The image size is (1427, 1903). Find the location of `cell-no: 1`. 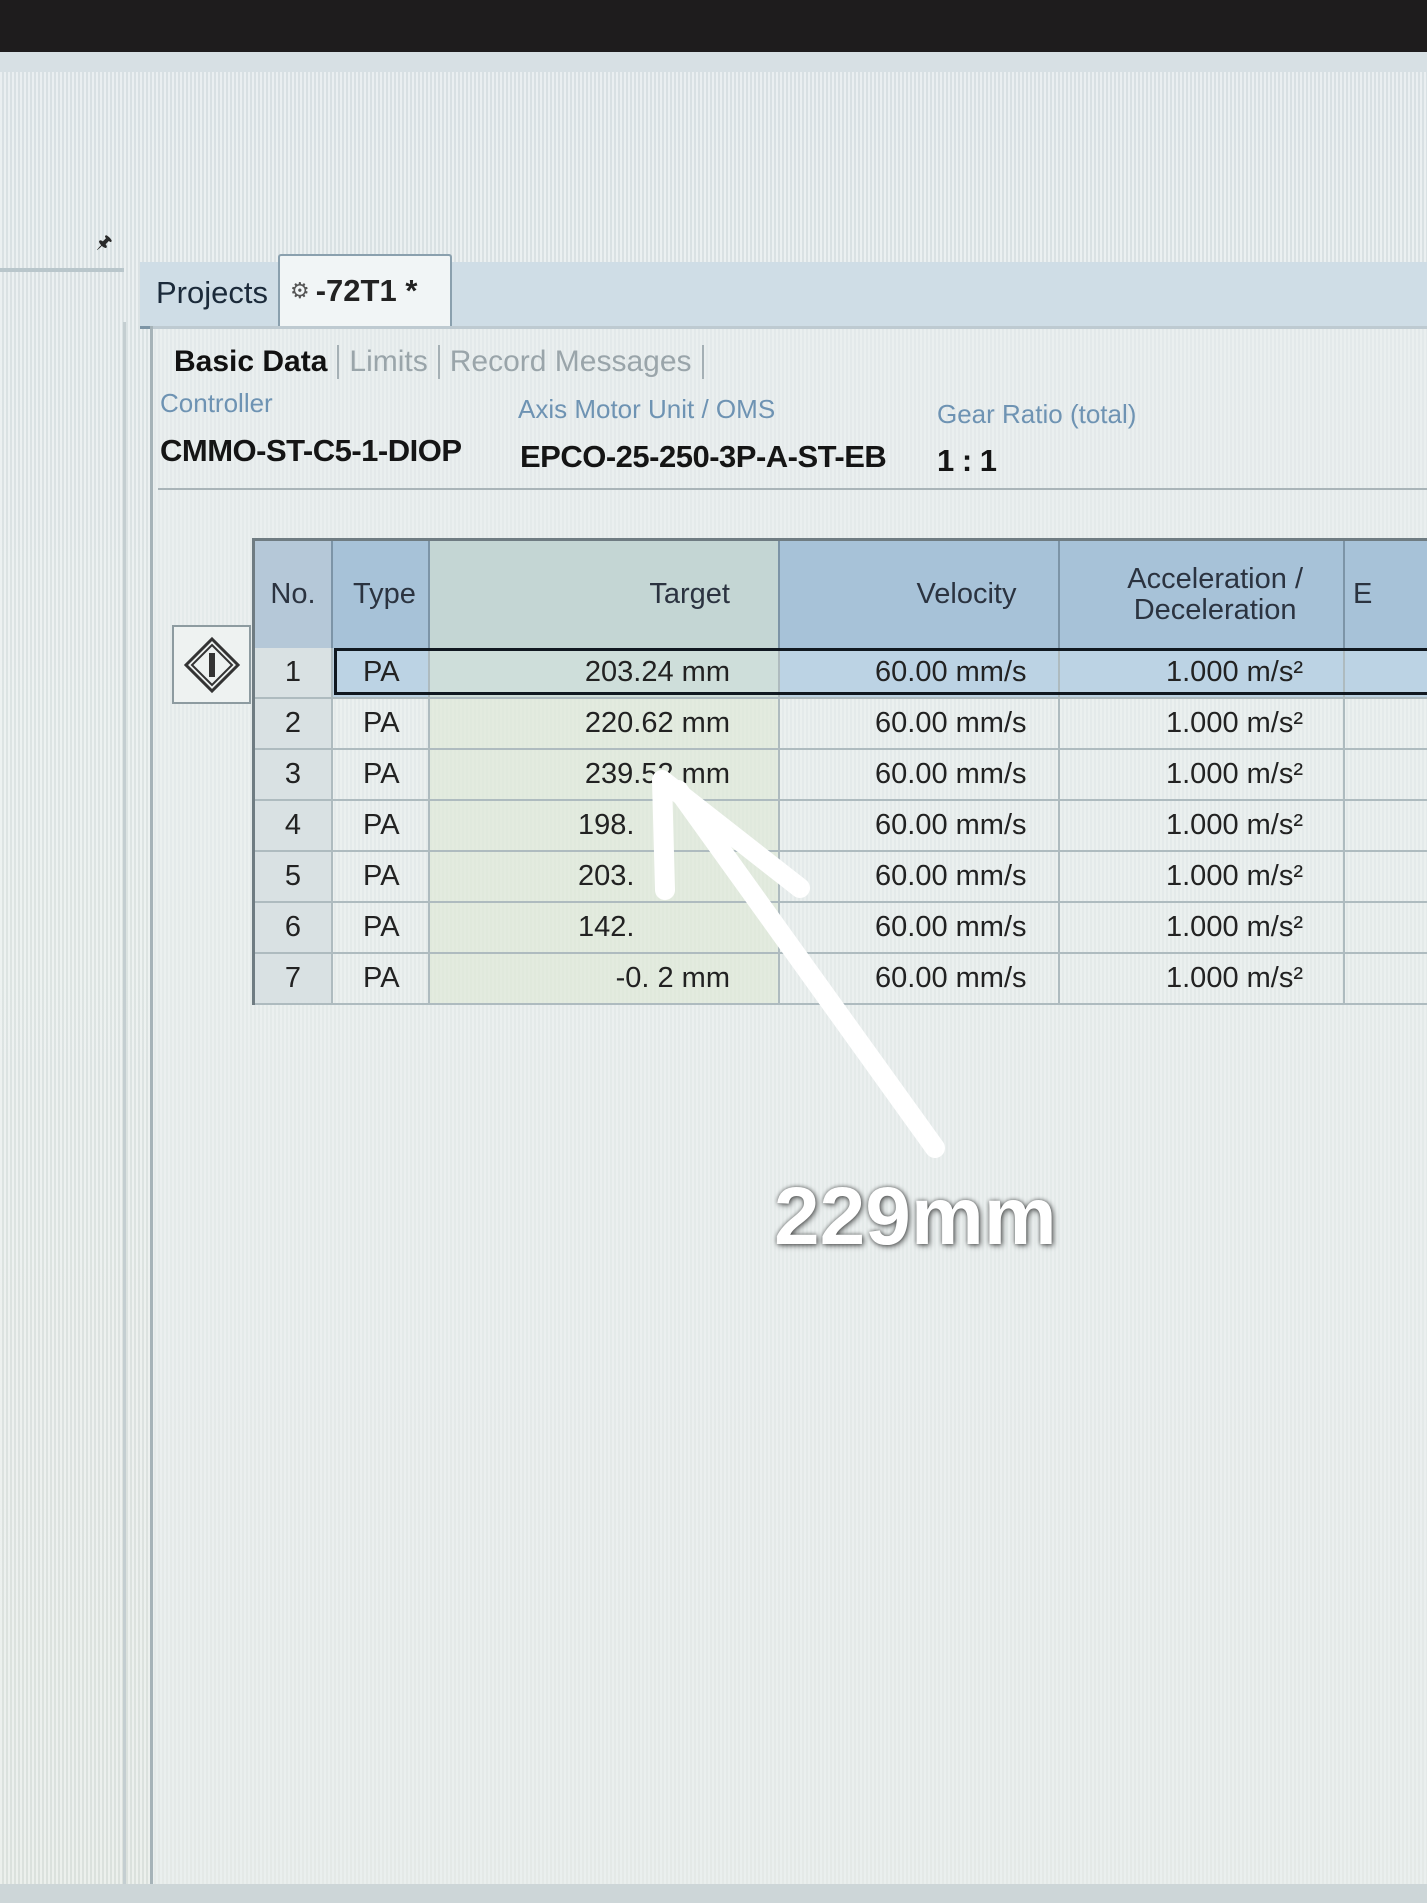

cell-no: 1 is located at coordinates (294, 672).